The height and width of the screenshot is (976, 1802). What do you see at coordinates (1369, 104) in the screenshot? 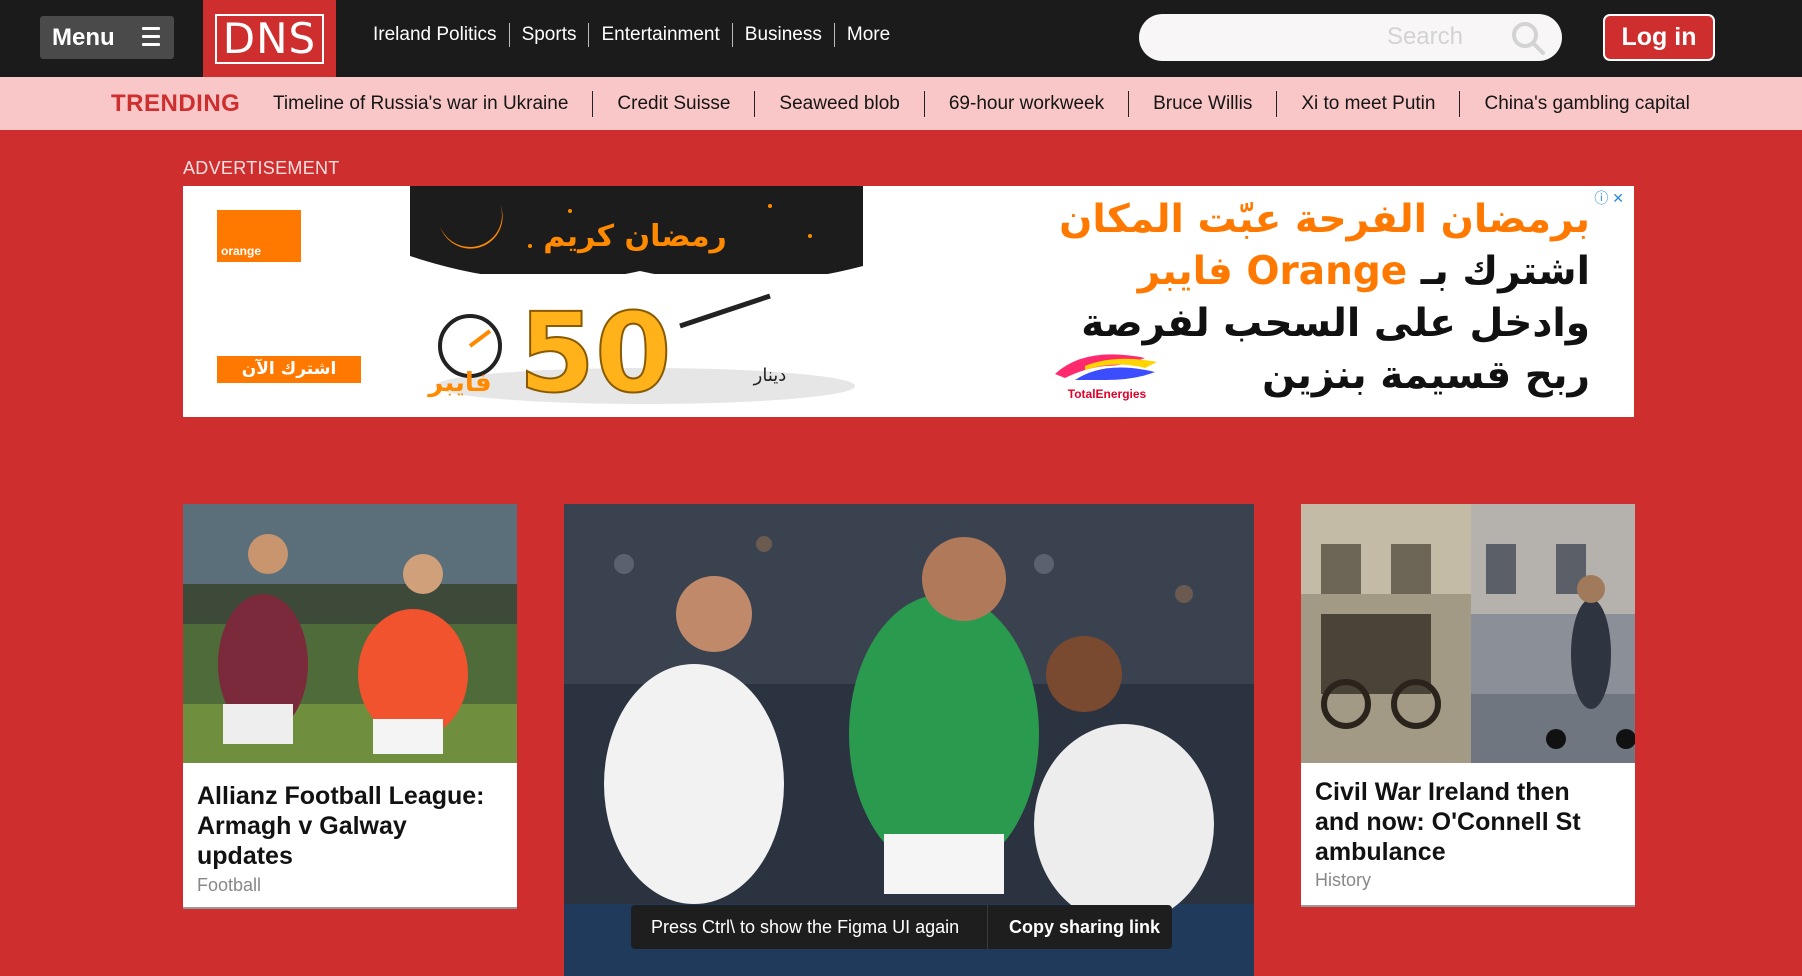
I see `trending-item: Xi to meet Putin` at bounding box center [1369, 104].